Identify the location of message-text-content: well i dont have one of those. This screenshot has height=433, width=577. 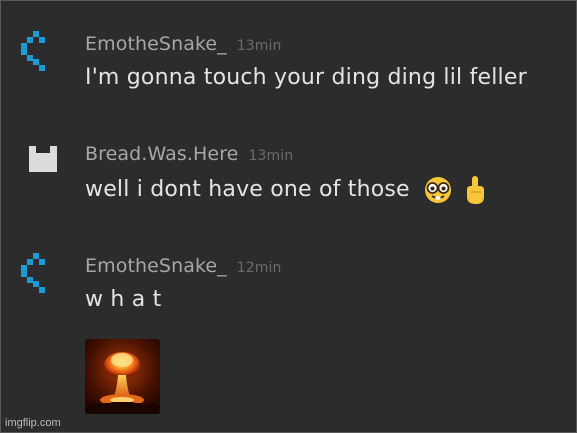
(247, 189).